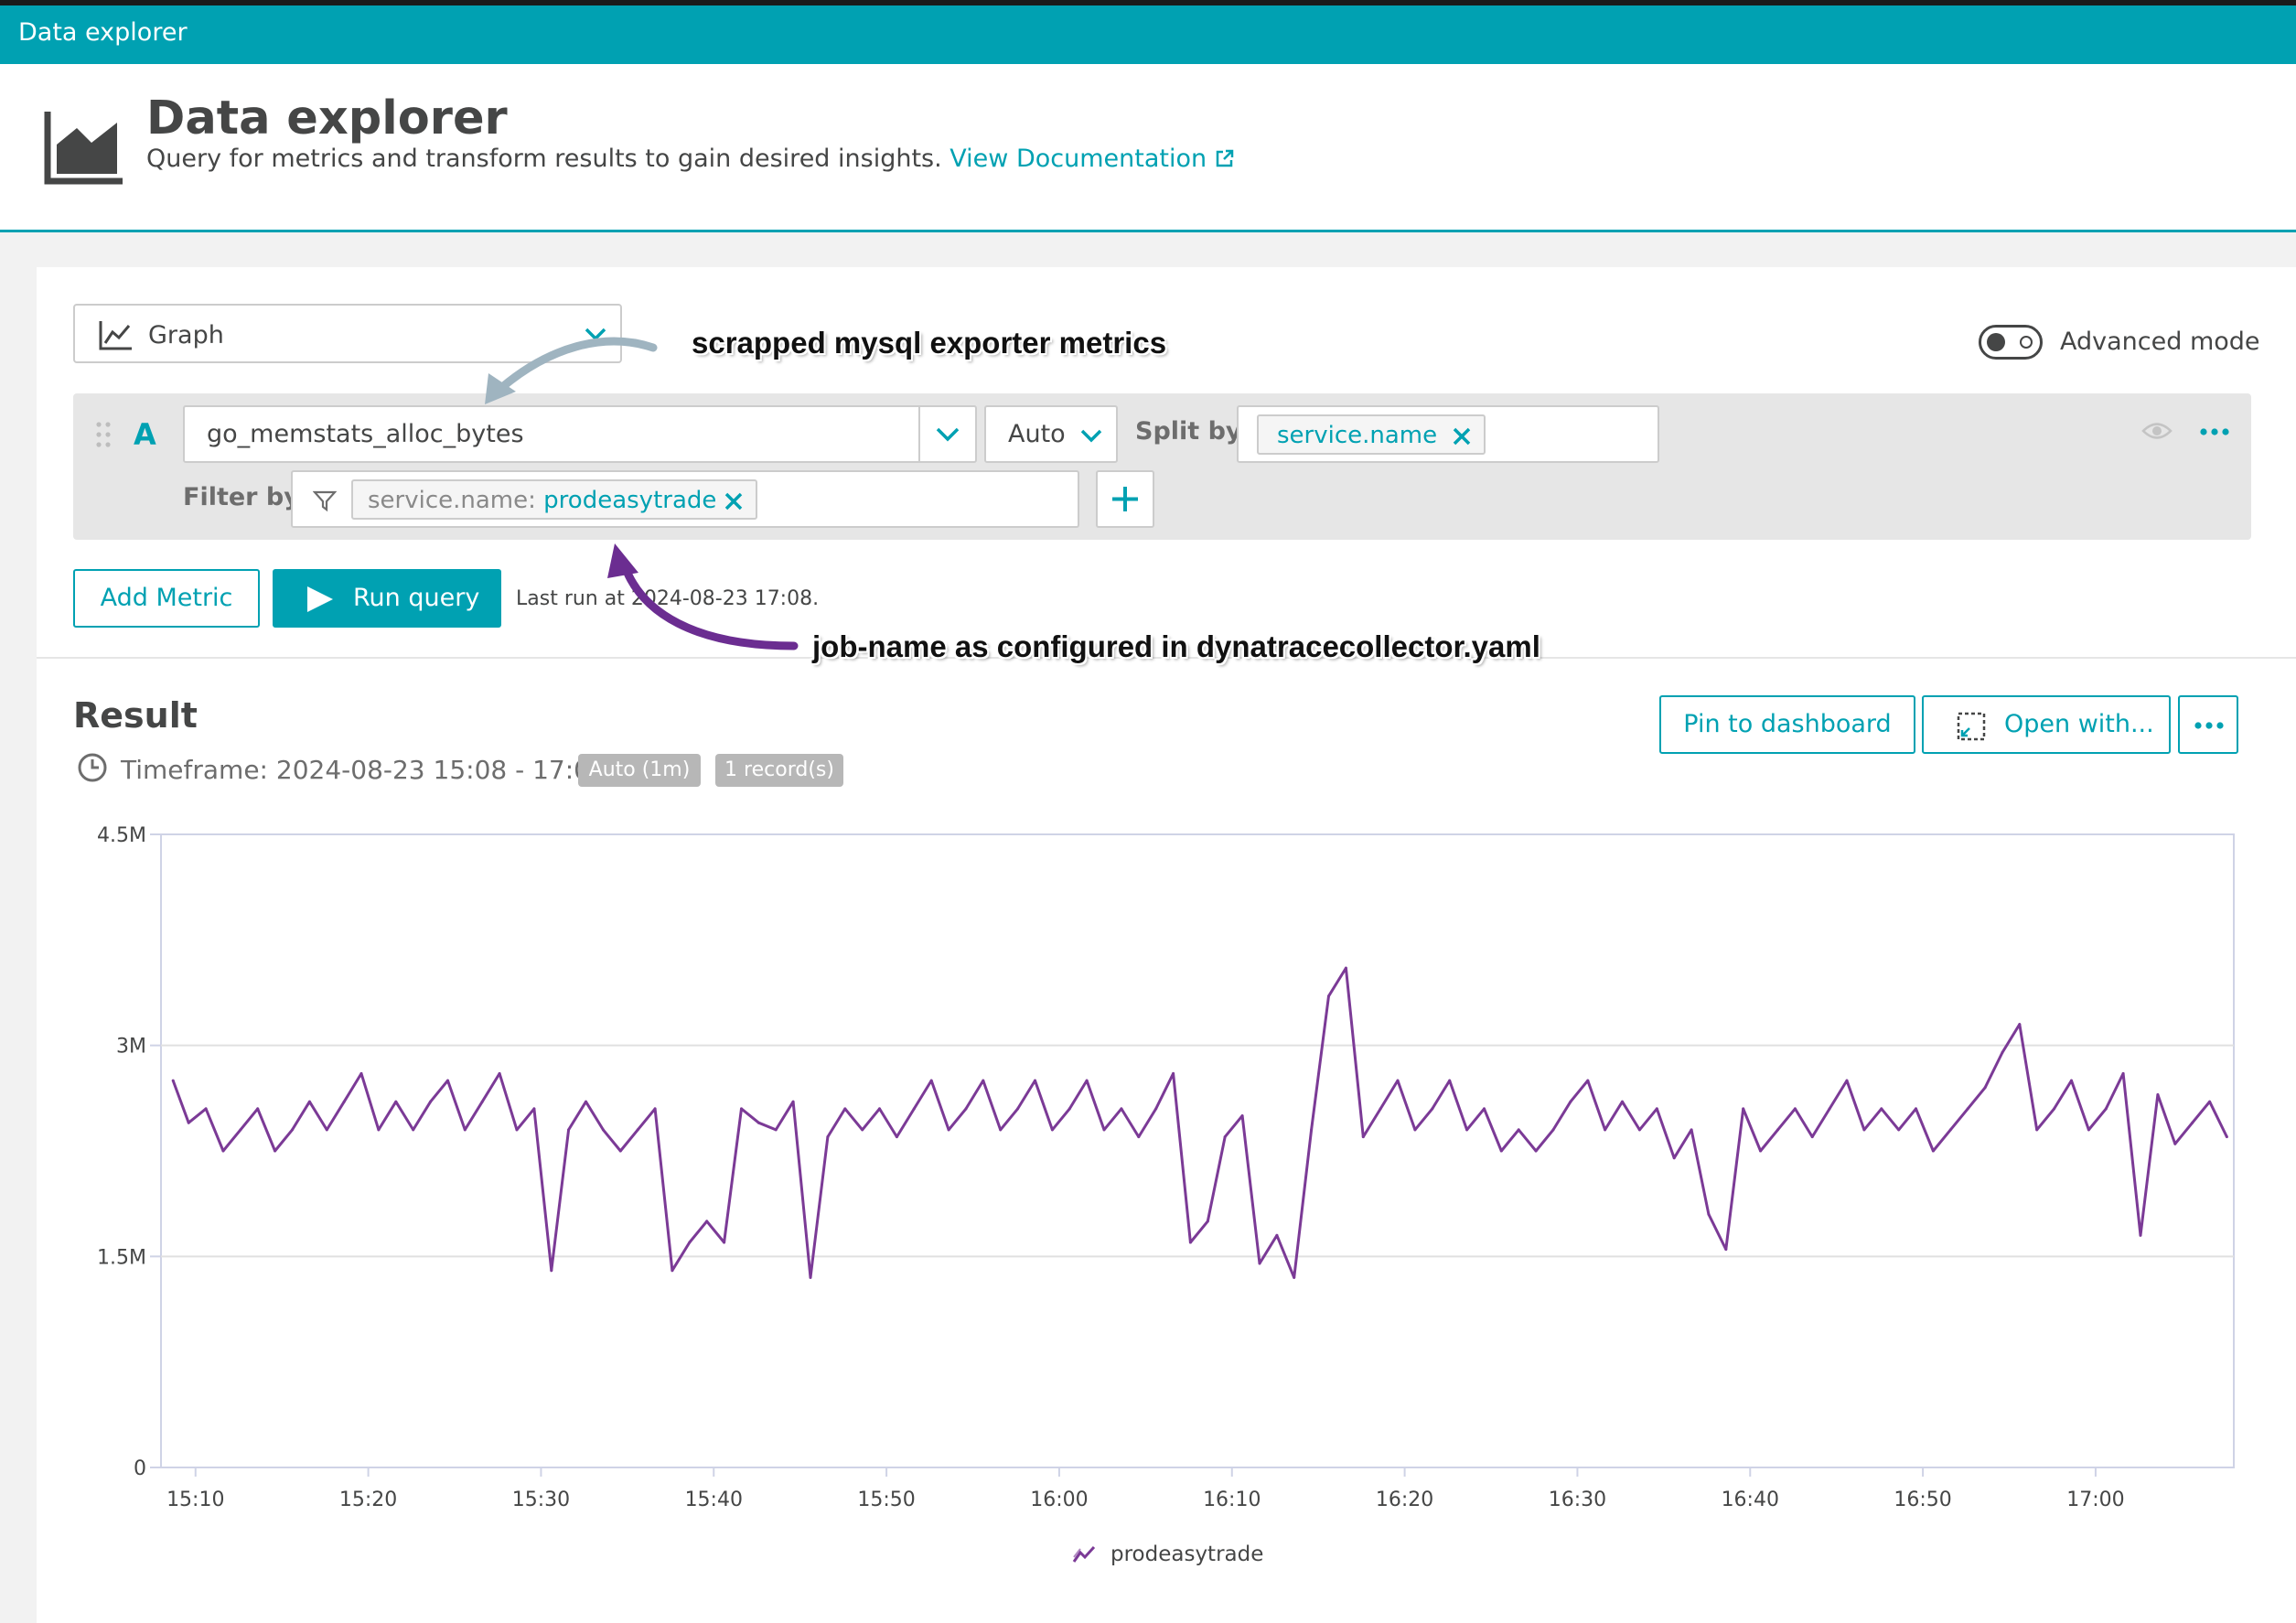  I want to click on records-badge: 1 record(s), so click(779, 771).